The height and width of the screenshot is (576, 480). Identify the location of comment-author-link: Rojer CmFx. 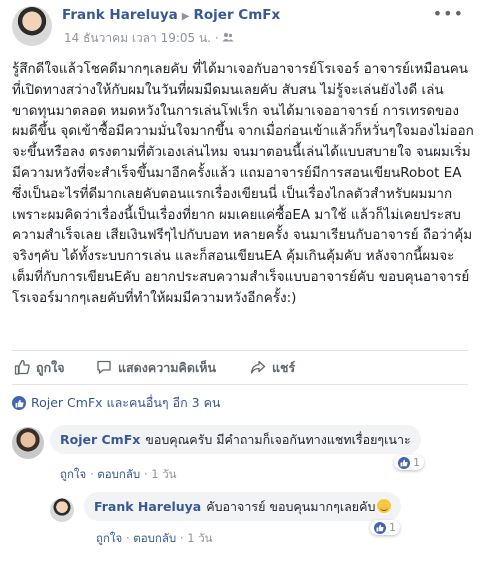
(100, 439).